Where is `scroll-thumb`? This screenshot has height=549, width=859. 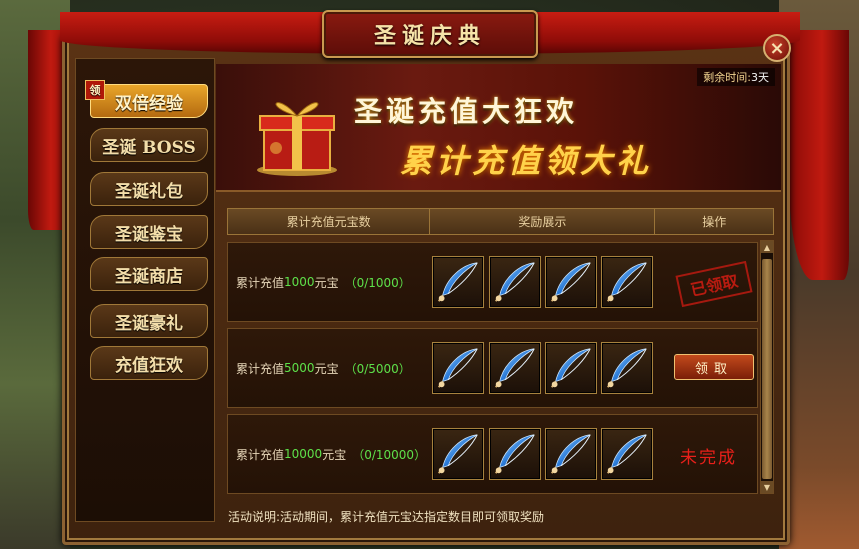 scroll-thumb is located at coordinates (767, 369).